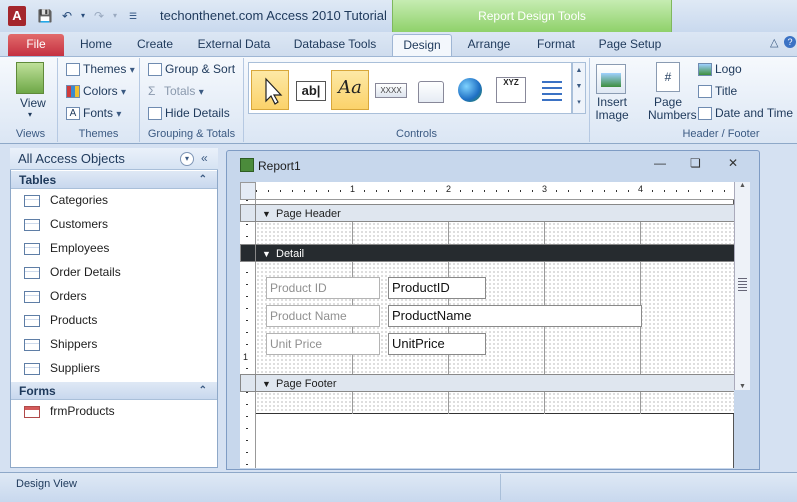 Image resolution: width=797 pixels, height=502 pixels. Describe the element at coordinates (611, 79) in the screenshot. I see `insert-image-icon` at that location.